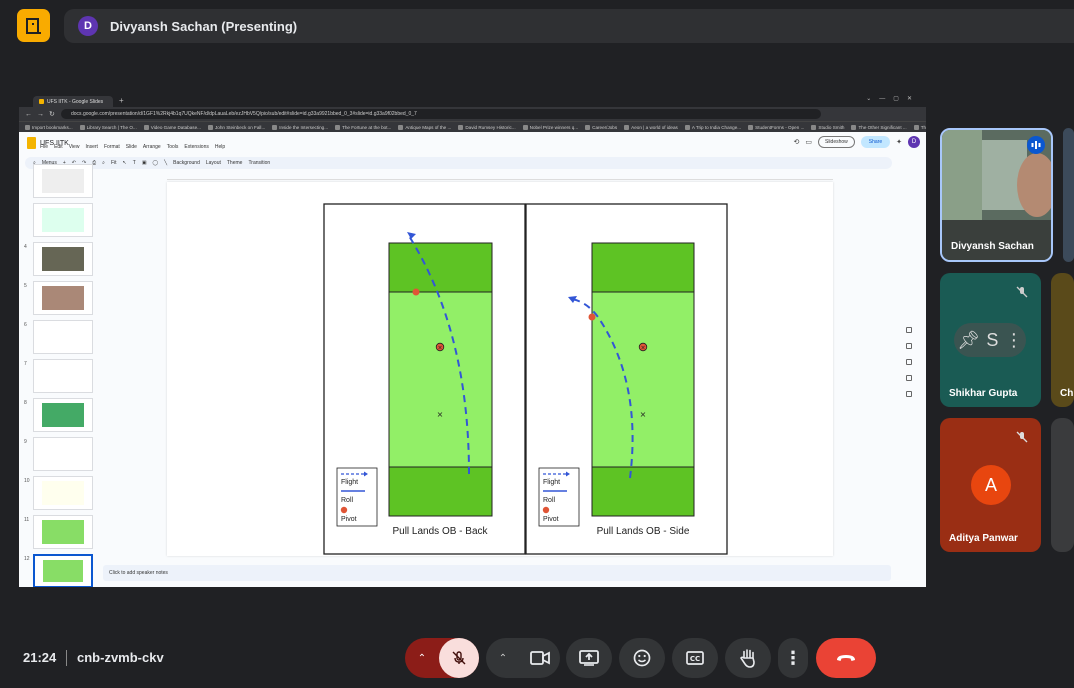 This screenshot has height=688, width=1074. Describe the element at coordinates (996, 195) in the screenshot. I see `participant-tile-divyansh: Divyansh Sachan` at that location.